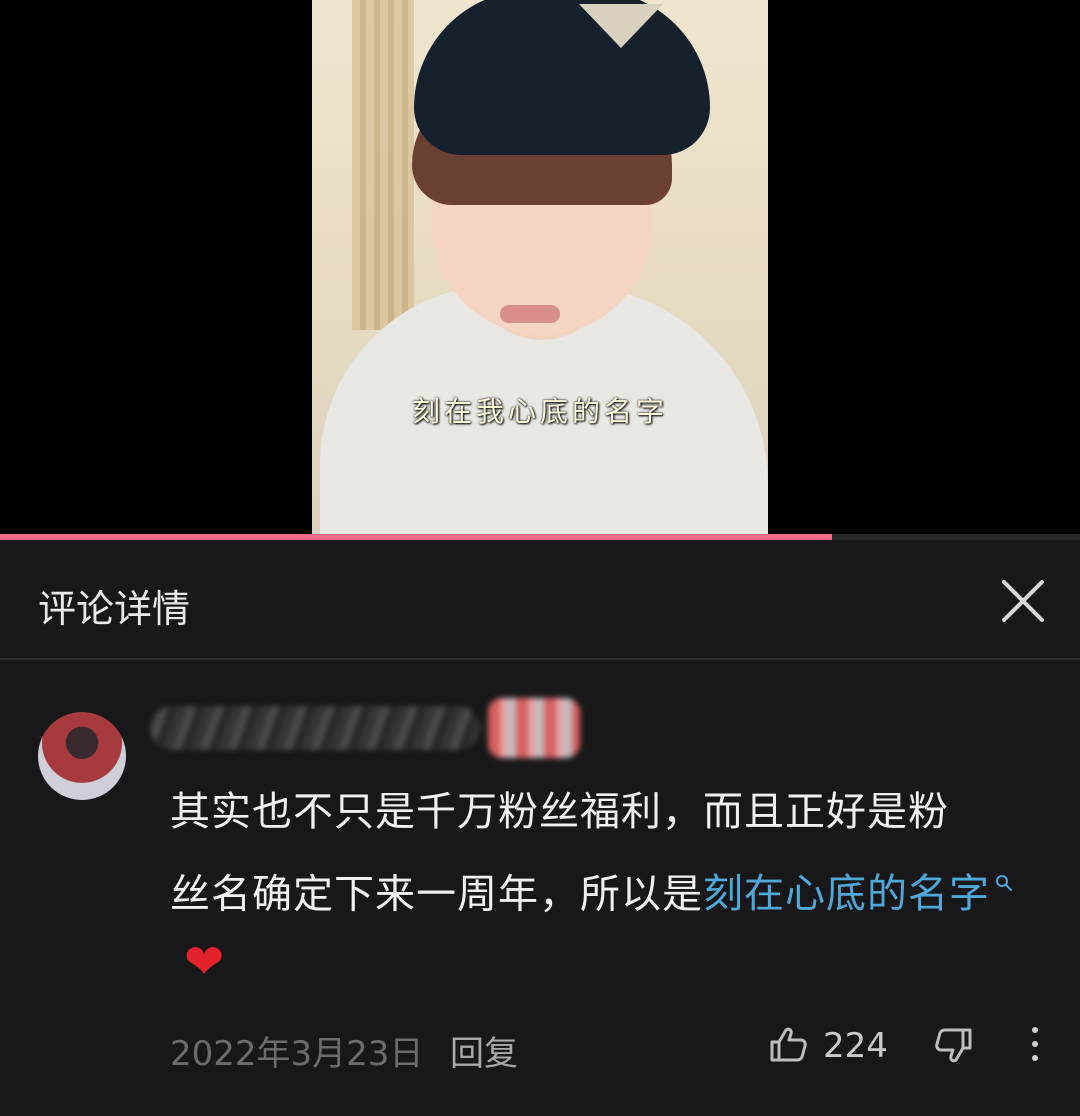 The image size is (1080, 1116). I want to click on thumbs-up-icon, so click(788, 1044).